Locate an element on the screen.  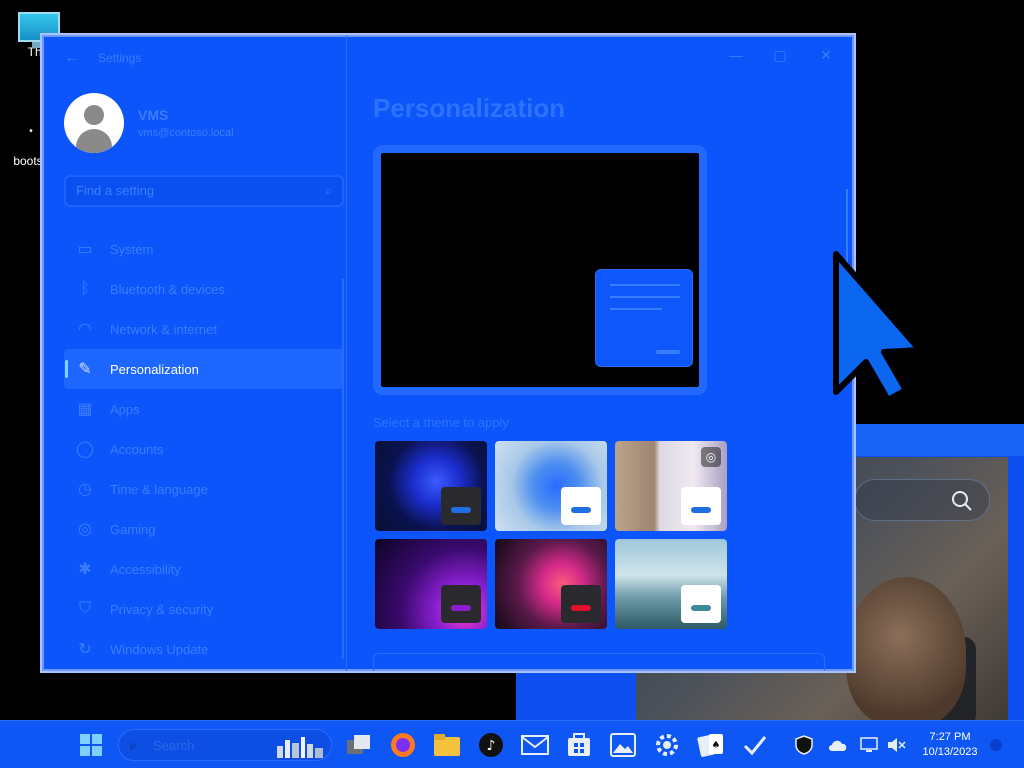
sidebar-item-label: System is located at coordinates (132, 249).